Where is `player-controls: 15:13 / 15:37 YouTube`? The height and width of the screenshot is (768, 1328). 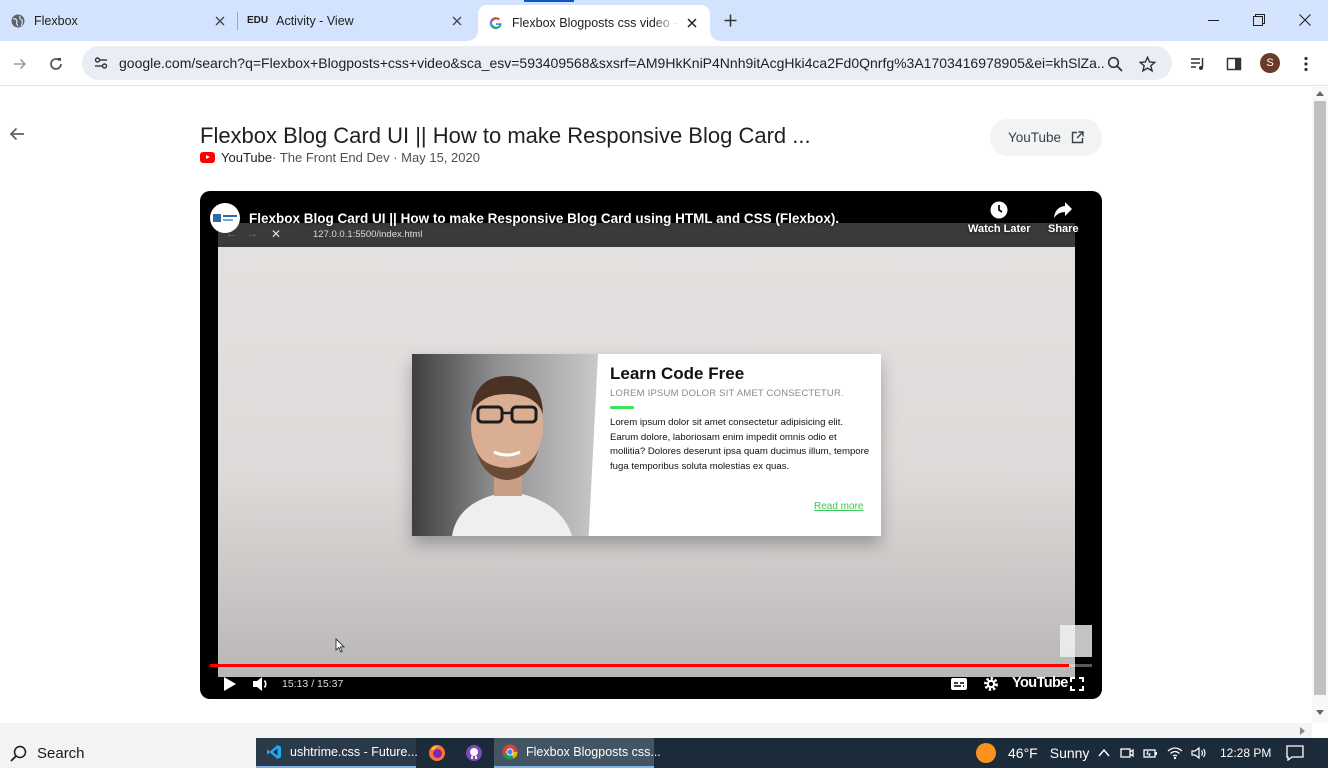
player-controls: 15:13 / 15:37 YouTube is located at coordinates (651, 684).